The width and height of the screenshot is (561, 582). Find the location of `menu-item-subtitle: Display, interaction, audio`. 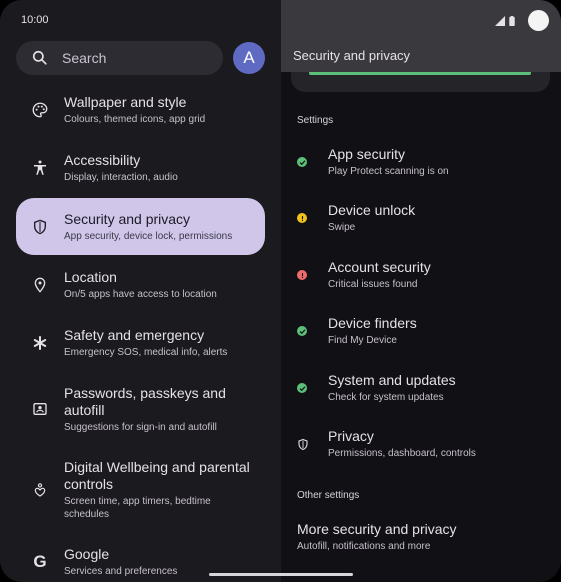

menu-item-subtitle: Display, interaction, audio is located at coordinates (121, 177).